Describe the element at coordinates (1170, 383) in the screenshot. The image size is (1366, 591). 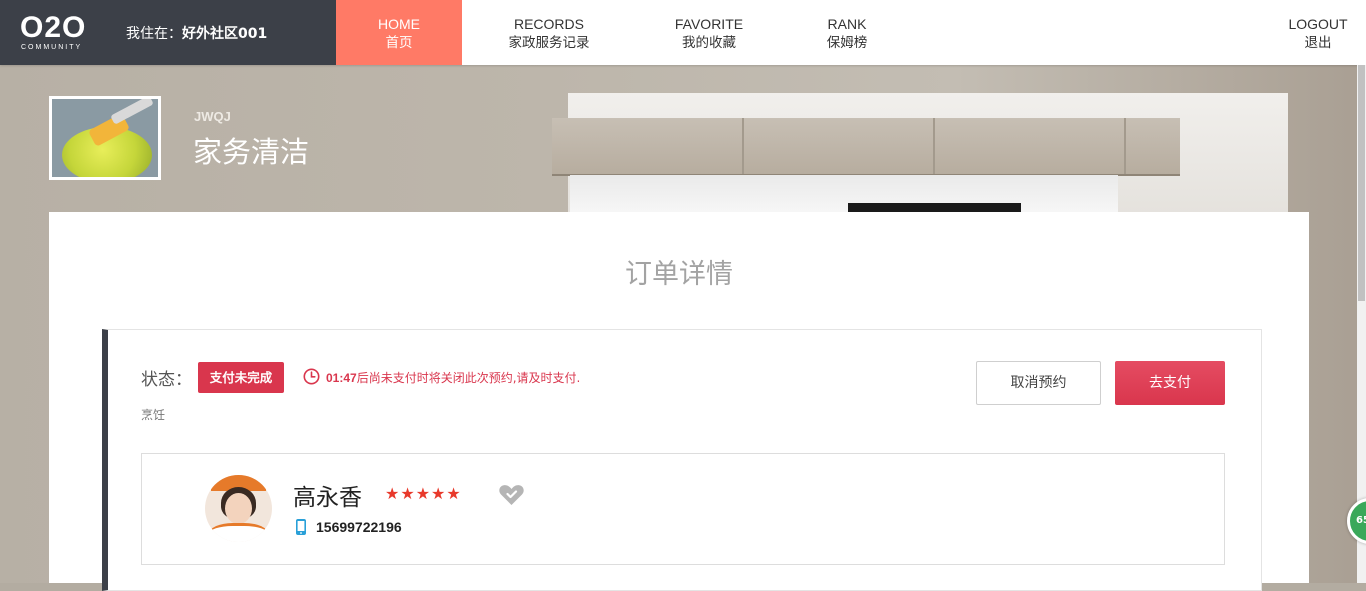
I see `pay-button: 去支付` at that location.